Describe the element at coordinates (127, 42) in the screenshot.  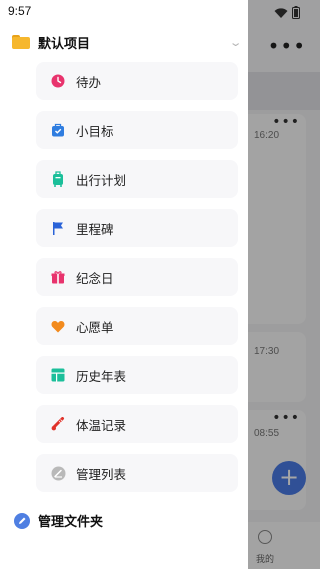
I see `project-selector: 默认项目 ⌄` at that location.